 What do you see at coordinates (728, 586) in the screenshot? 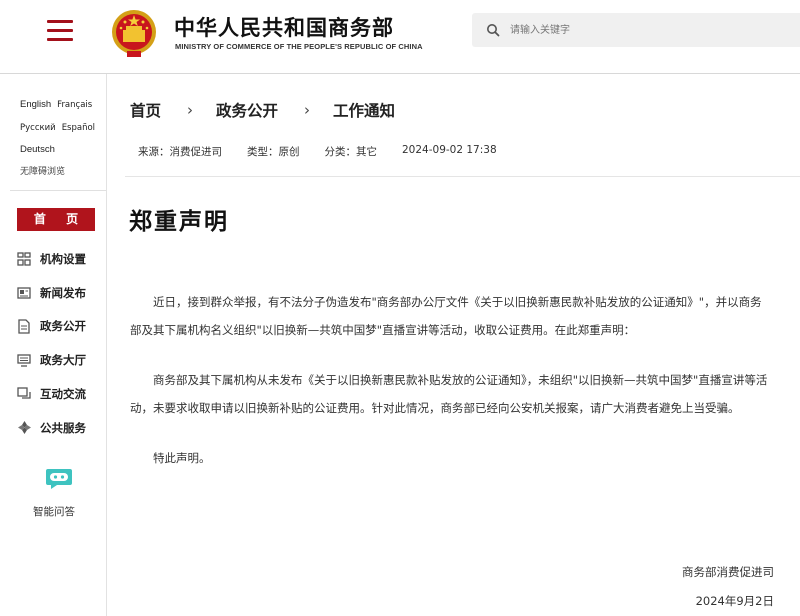
I see `article-signature: 商务部消费促进司 2024年9月2日` at bounding box center [728, 586].